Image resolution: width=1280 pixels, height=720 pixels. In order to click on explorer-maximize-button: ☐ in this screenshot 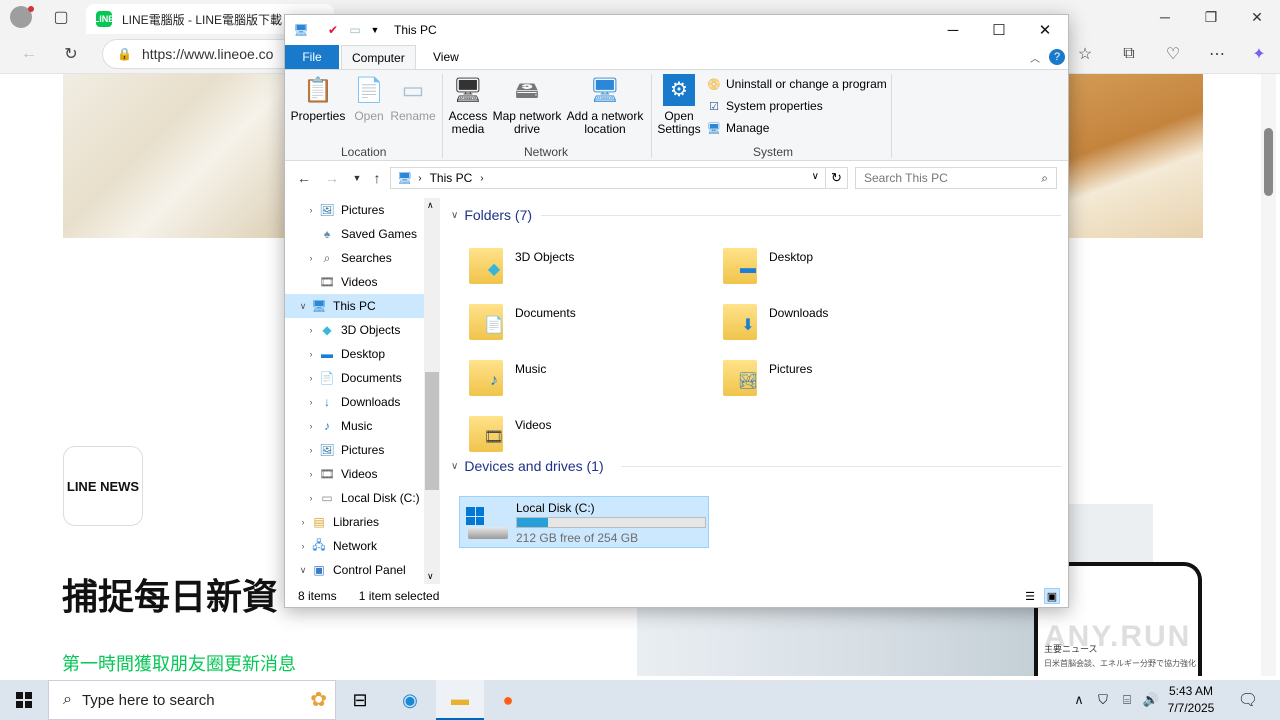, I will do `click(999, 30)`.